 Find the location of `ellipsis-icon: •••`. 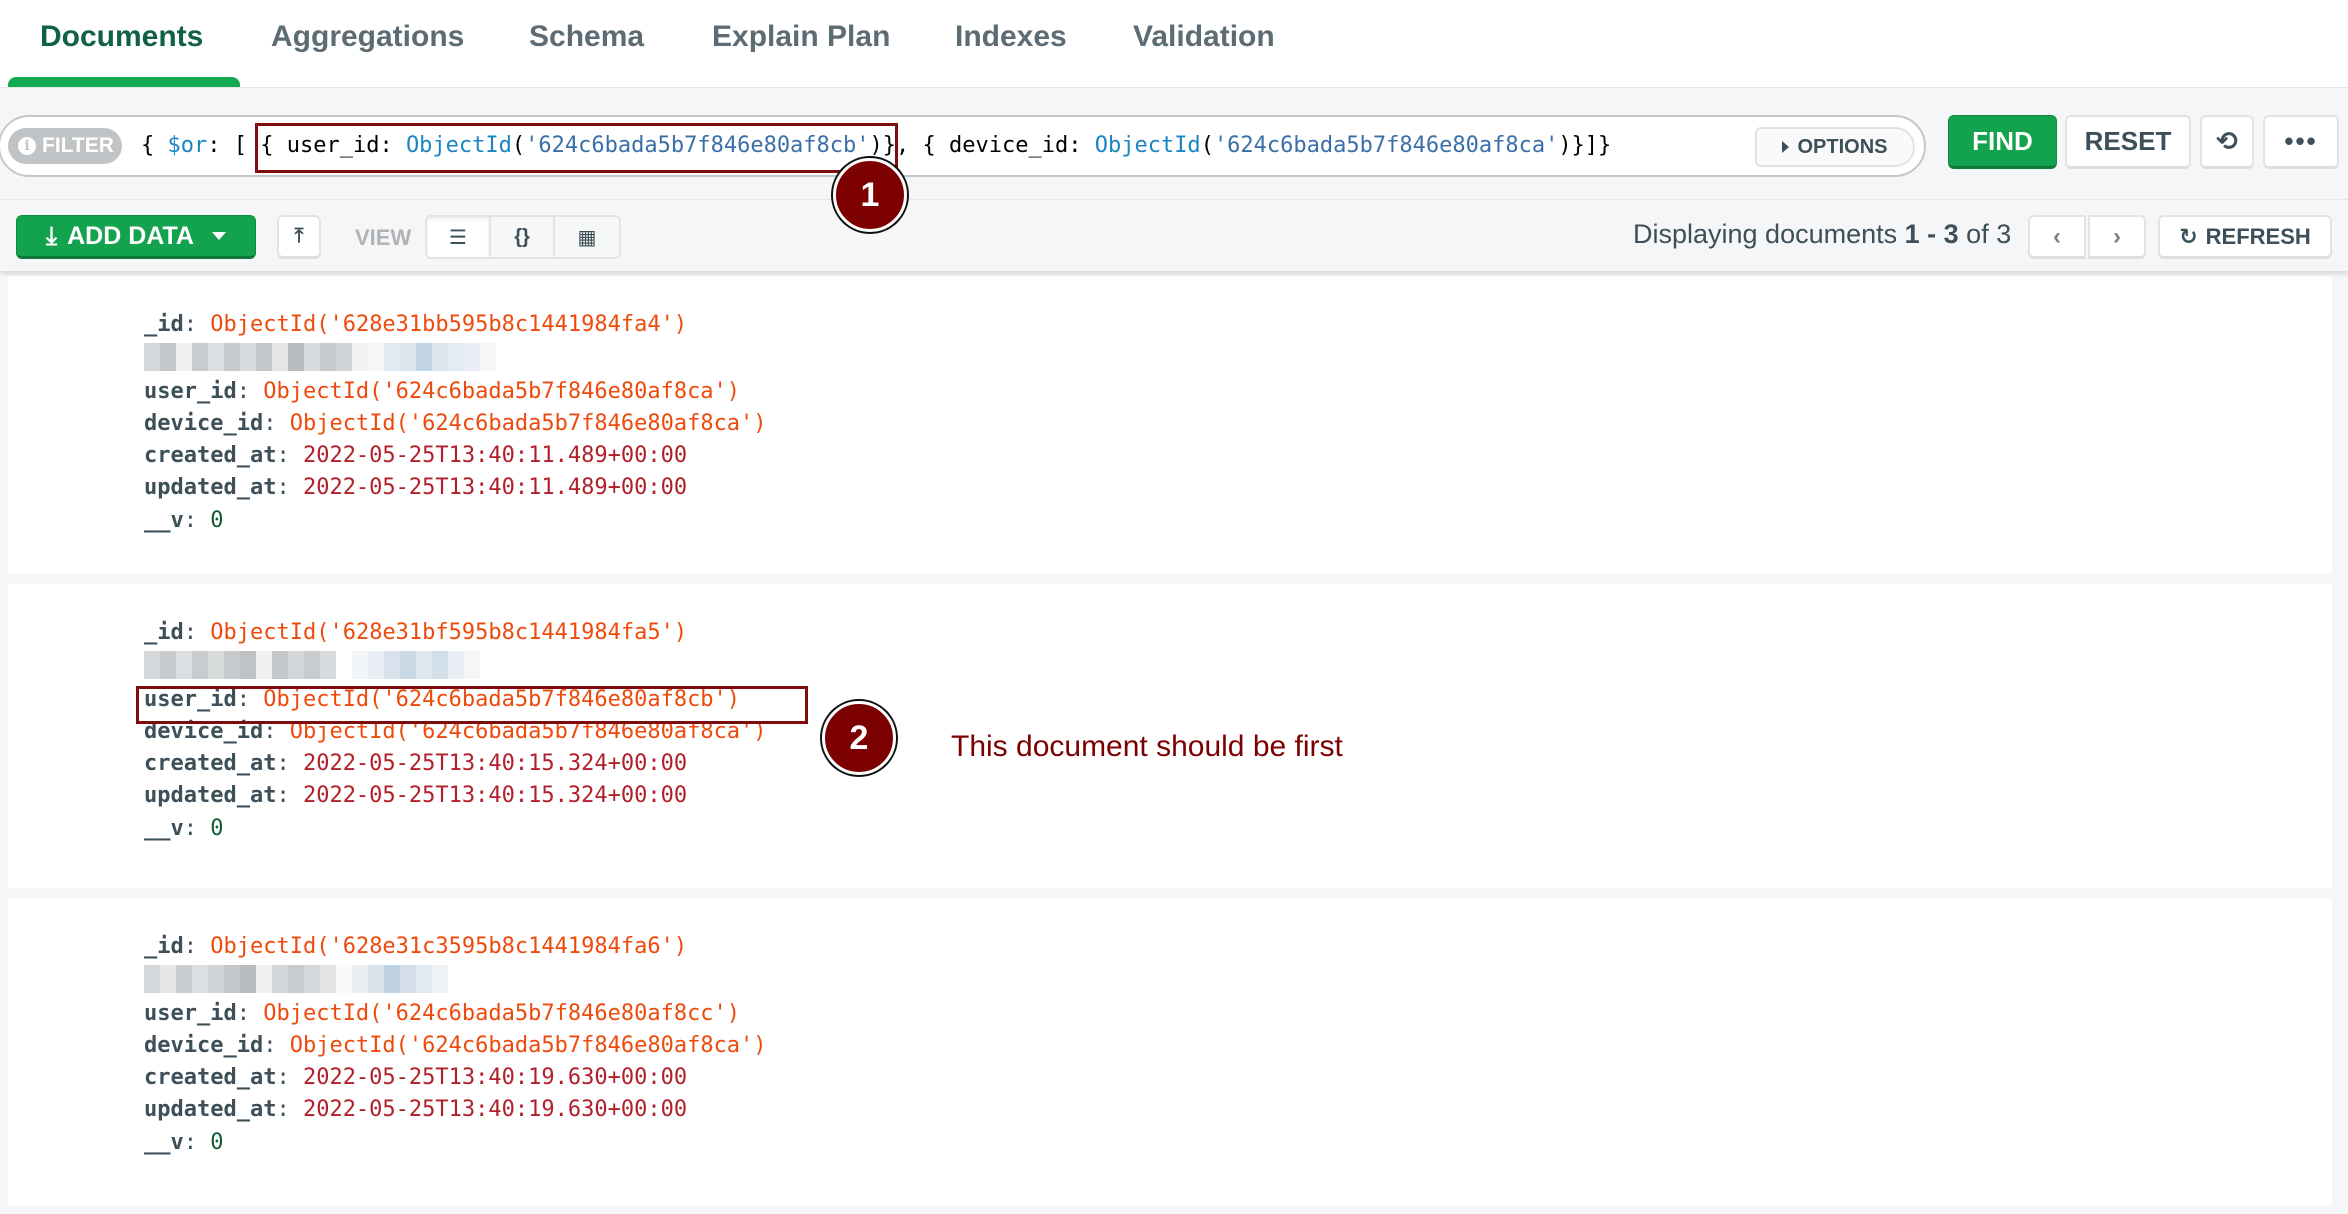

ellipsis-icon: ••• is located at coordinates (2301, 141).